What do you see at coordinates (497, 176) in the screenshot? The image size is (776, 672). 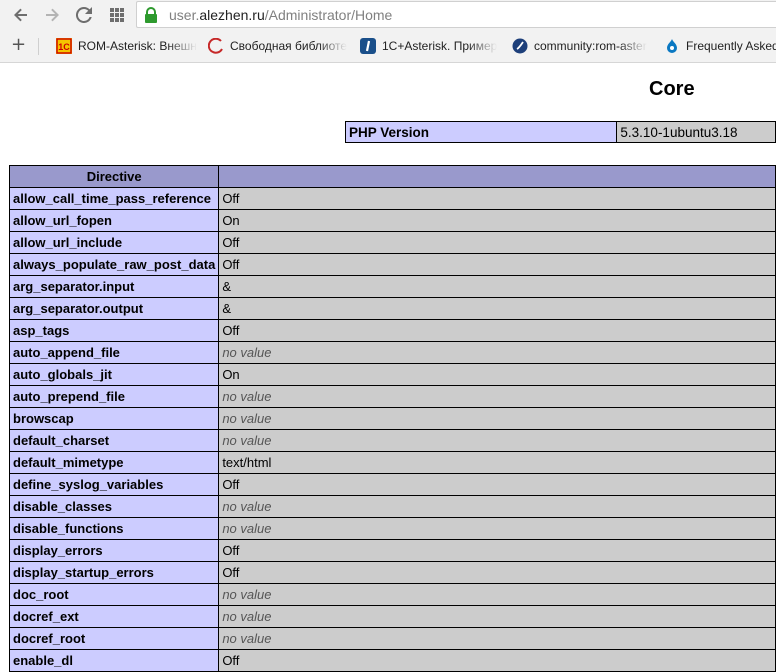 I see `value-column-header` at bounding box center [497, 176].